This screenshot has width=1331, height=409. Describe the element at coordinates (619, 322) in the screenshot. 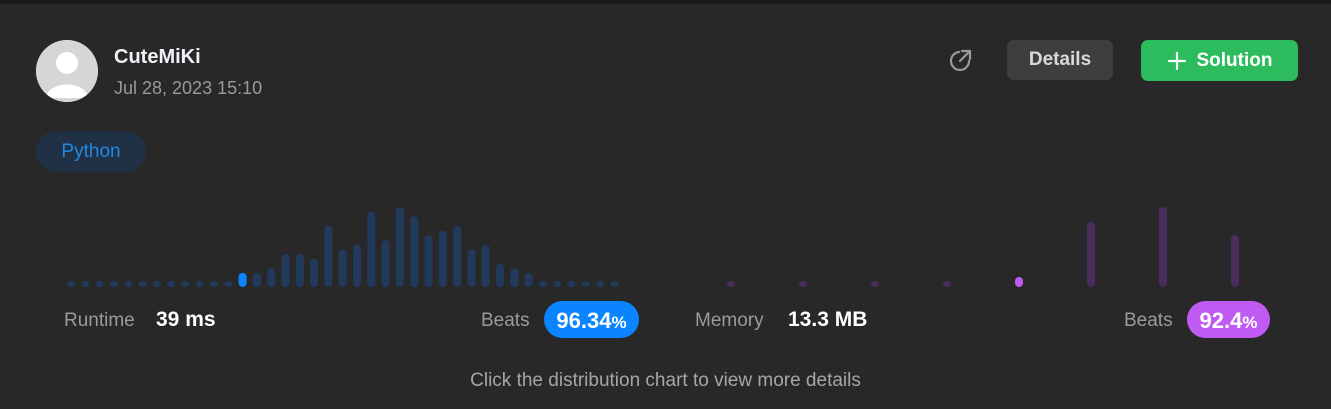

I see `runtime-beats-unit: %` at that location.